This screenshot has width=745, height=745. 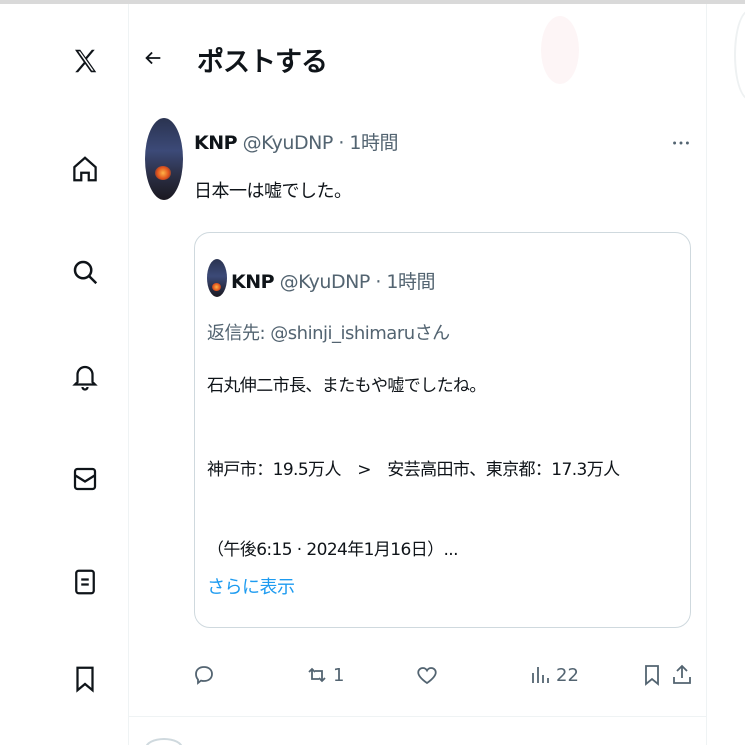 What do you see at coordinates (85, 61) in the screenshot?
I see `x-logo-icon` at bounding box center [85, 61].